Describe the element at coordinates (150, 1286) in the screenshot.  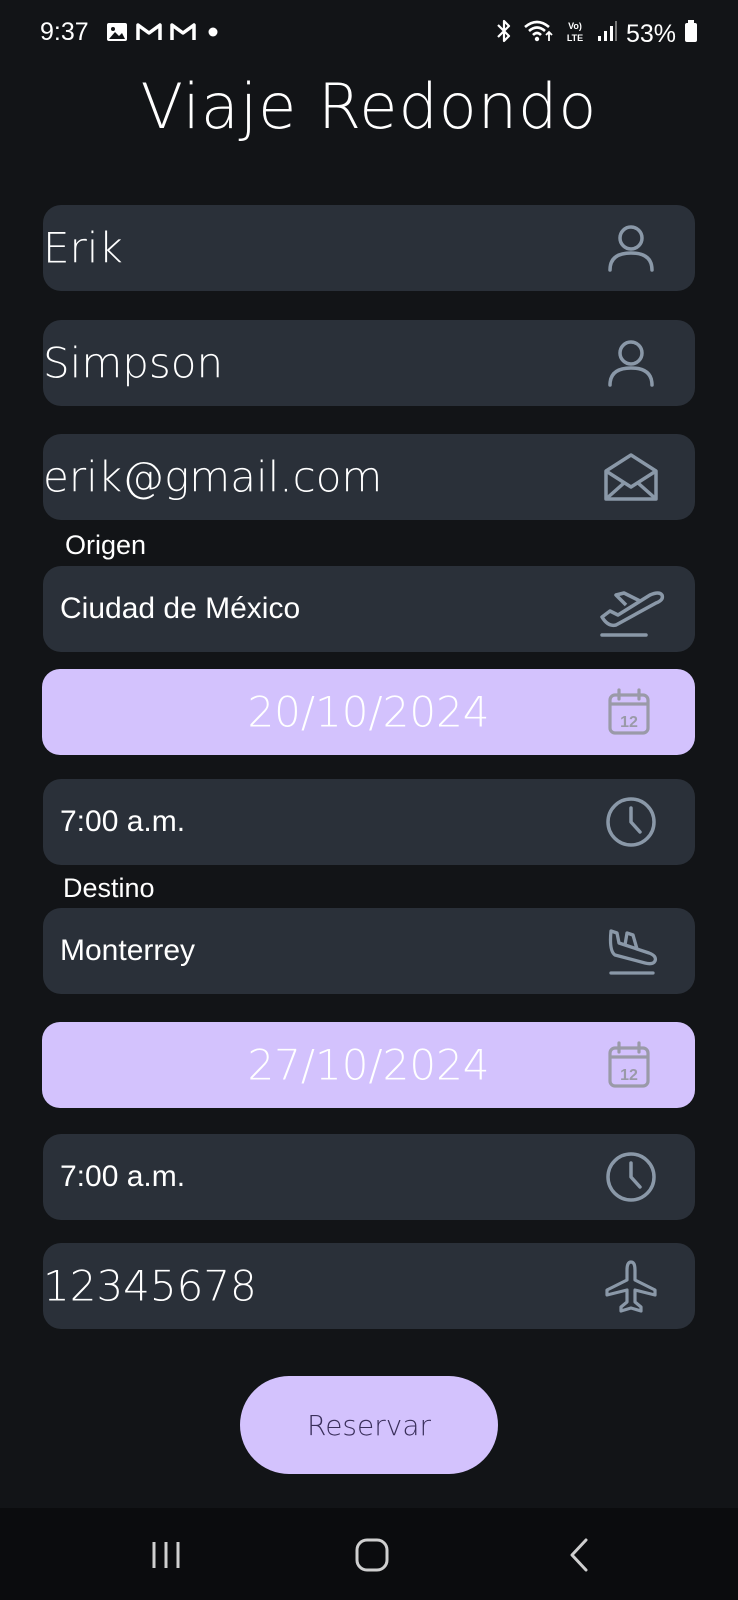
I see `booking-number-value: 12345678` at that location.